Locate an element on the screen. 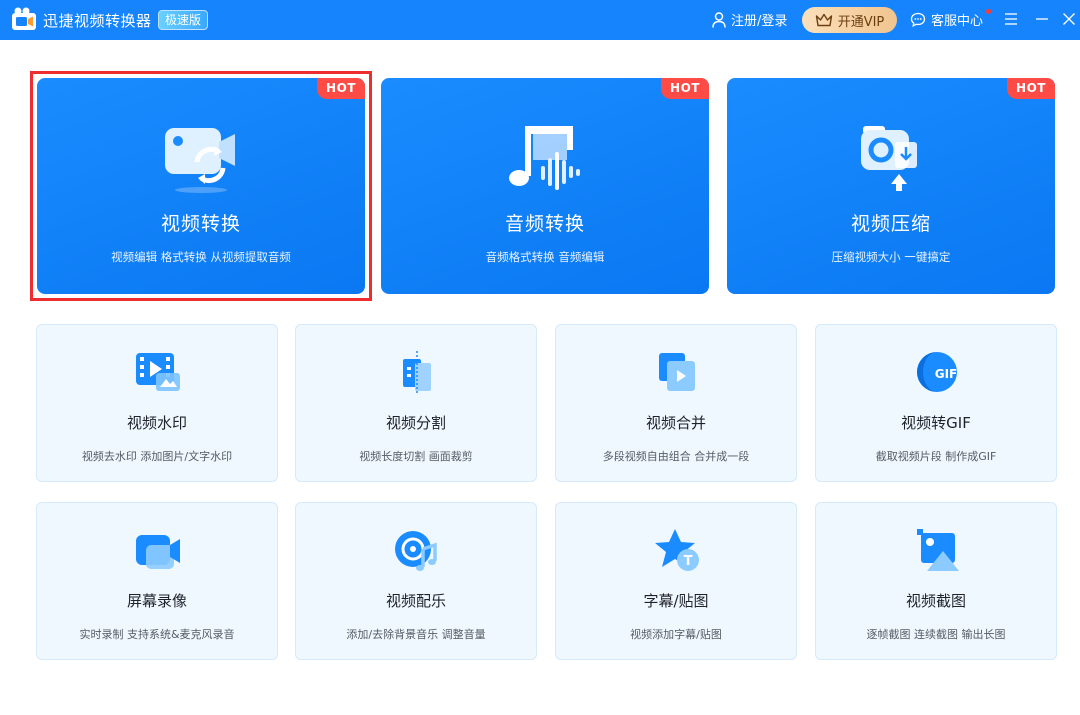 The width and height of the screenshot is (1080, 715). tool-card-video-to-gif: GIF 视频转GIF 截取视频片段 制作成GIF is located at coordinates (936, 403).